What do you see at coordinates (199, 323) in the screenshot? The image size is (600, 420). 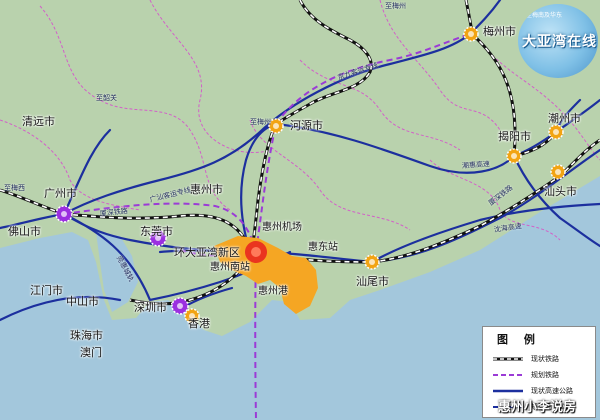 I see `label-hongkong: 香港` at bounding box center [199, 323].